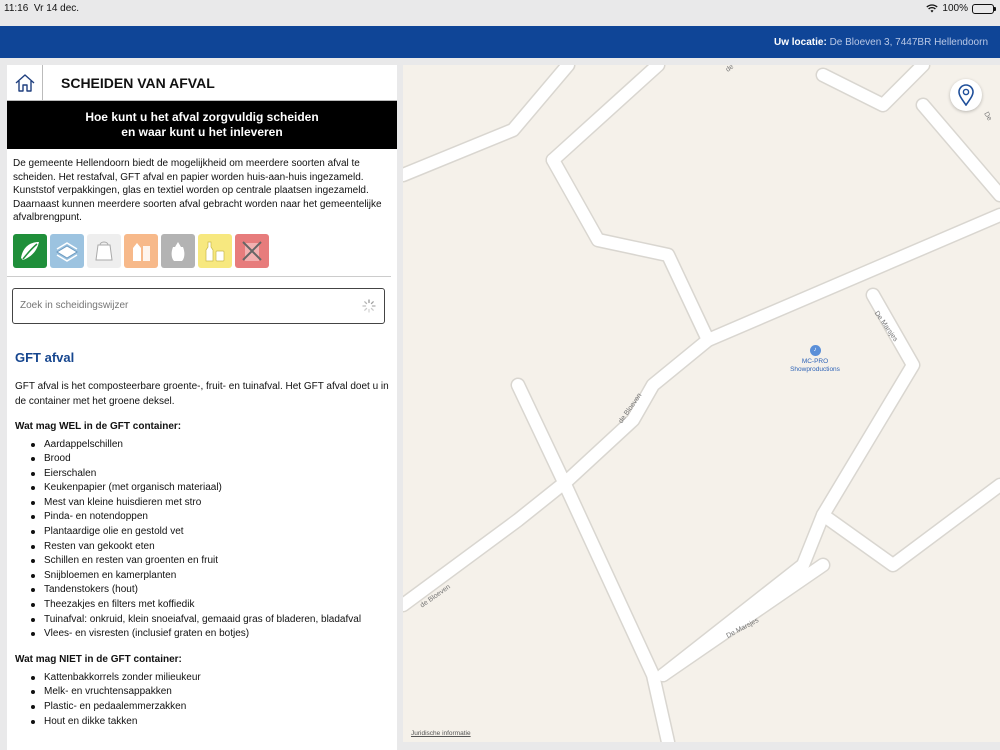 The height and width of the screenshot is (750, 1000). I want to click on locate-button, so click(966, 95).